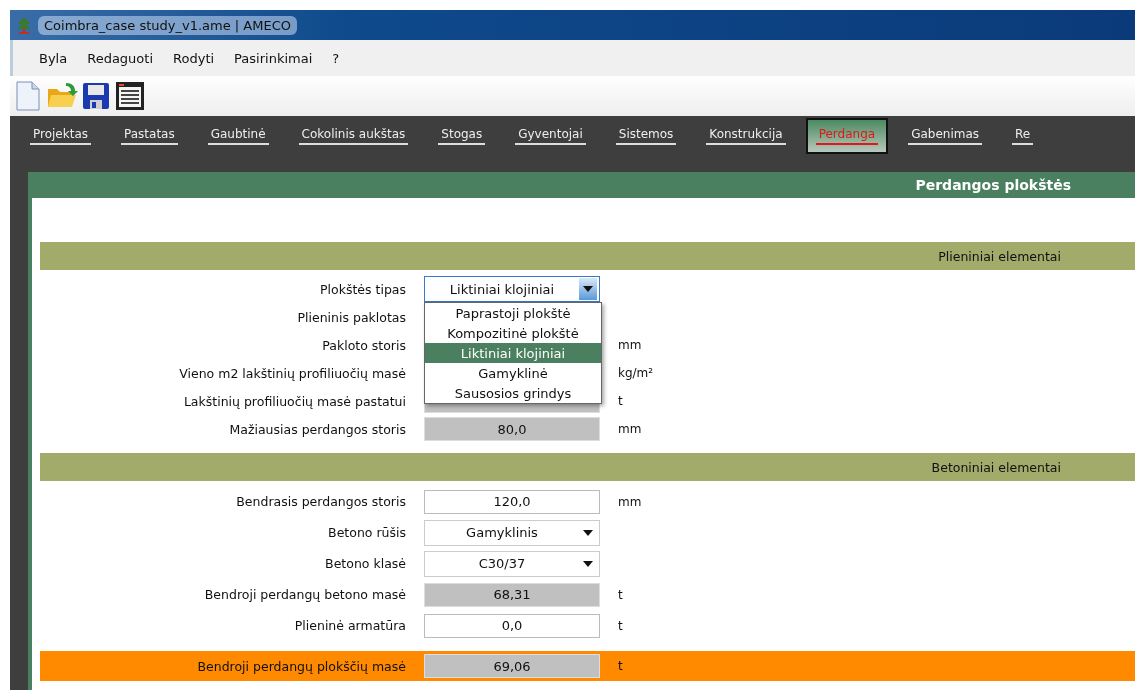 The width and height of the screenshot is (1135, 690). I want to click on caret-icon, so click(588, 289).